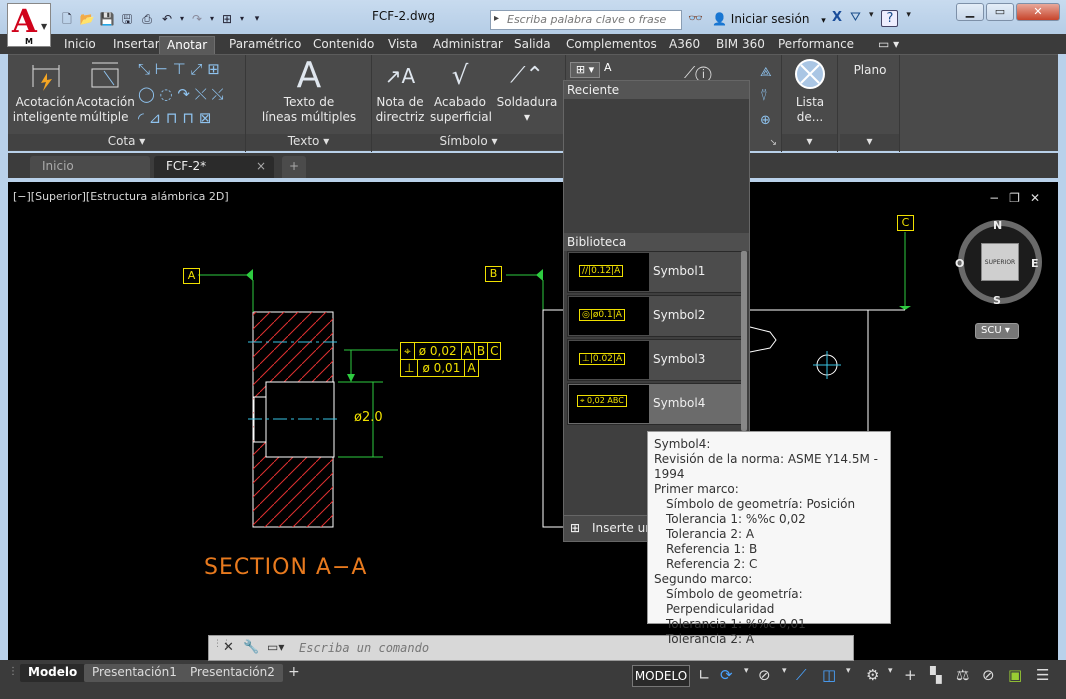  Describe the element at coordinates (585, 70) in the screenshot. I see `fcf-icon: ⊞ ▾` at that location.